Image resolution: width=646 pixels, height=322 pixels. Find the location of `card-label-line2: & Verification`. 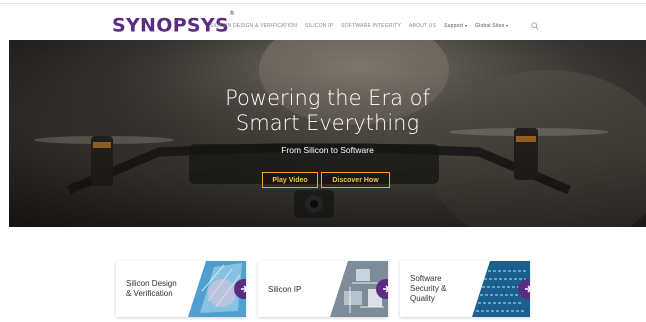

card-label-line2: & Verification is located at coordinates (149, 293).